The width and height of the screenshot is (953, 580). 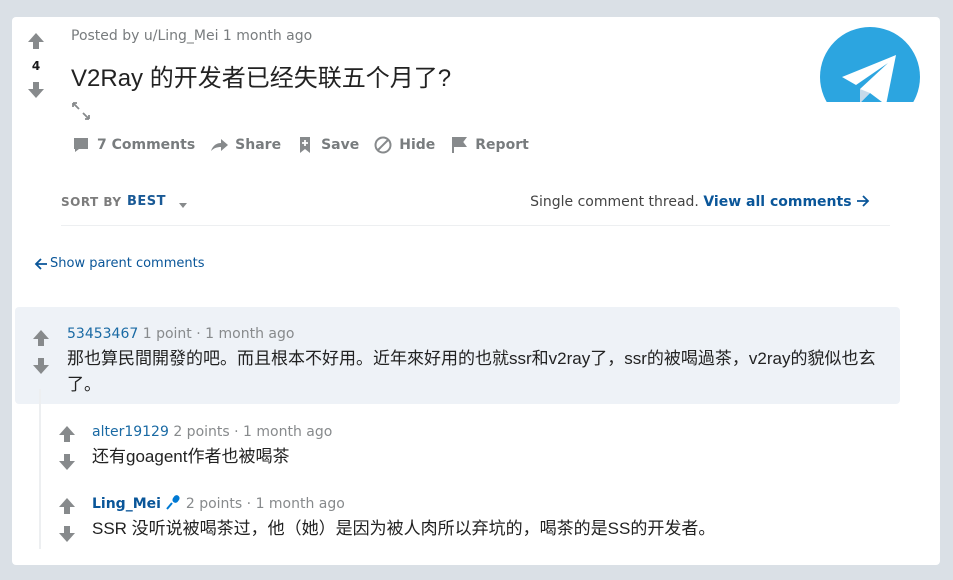 I want to click on comment-icon, so click(x=81, y=145).